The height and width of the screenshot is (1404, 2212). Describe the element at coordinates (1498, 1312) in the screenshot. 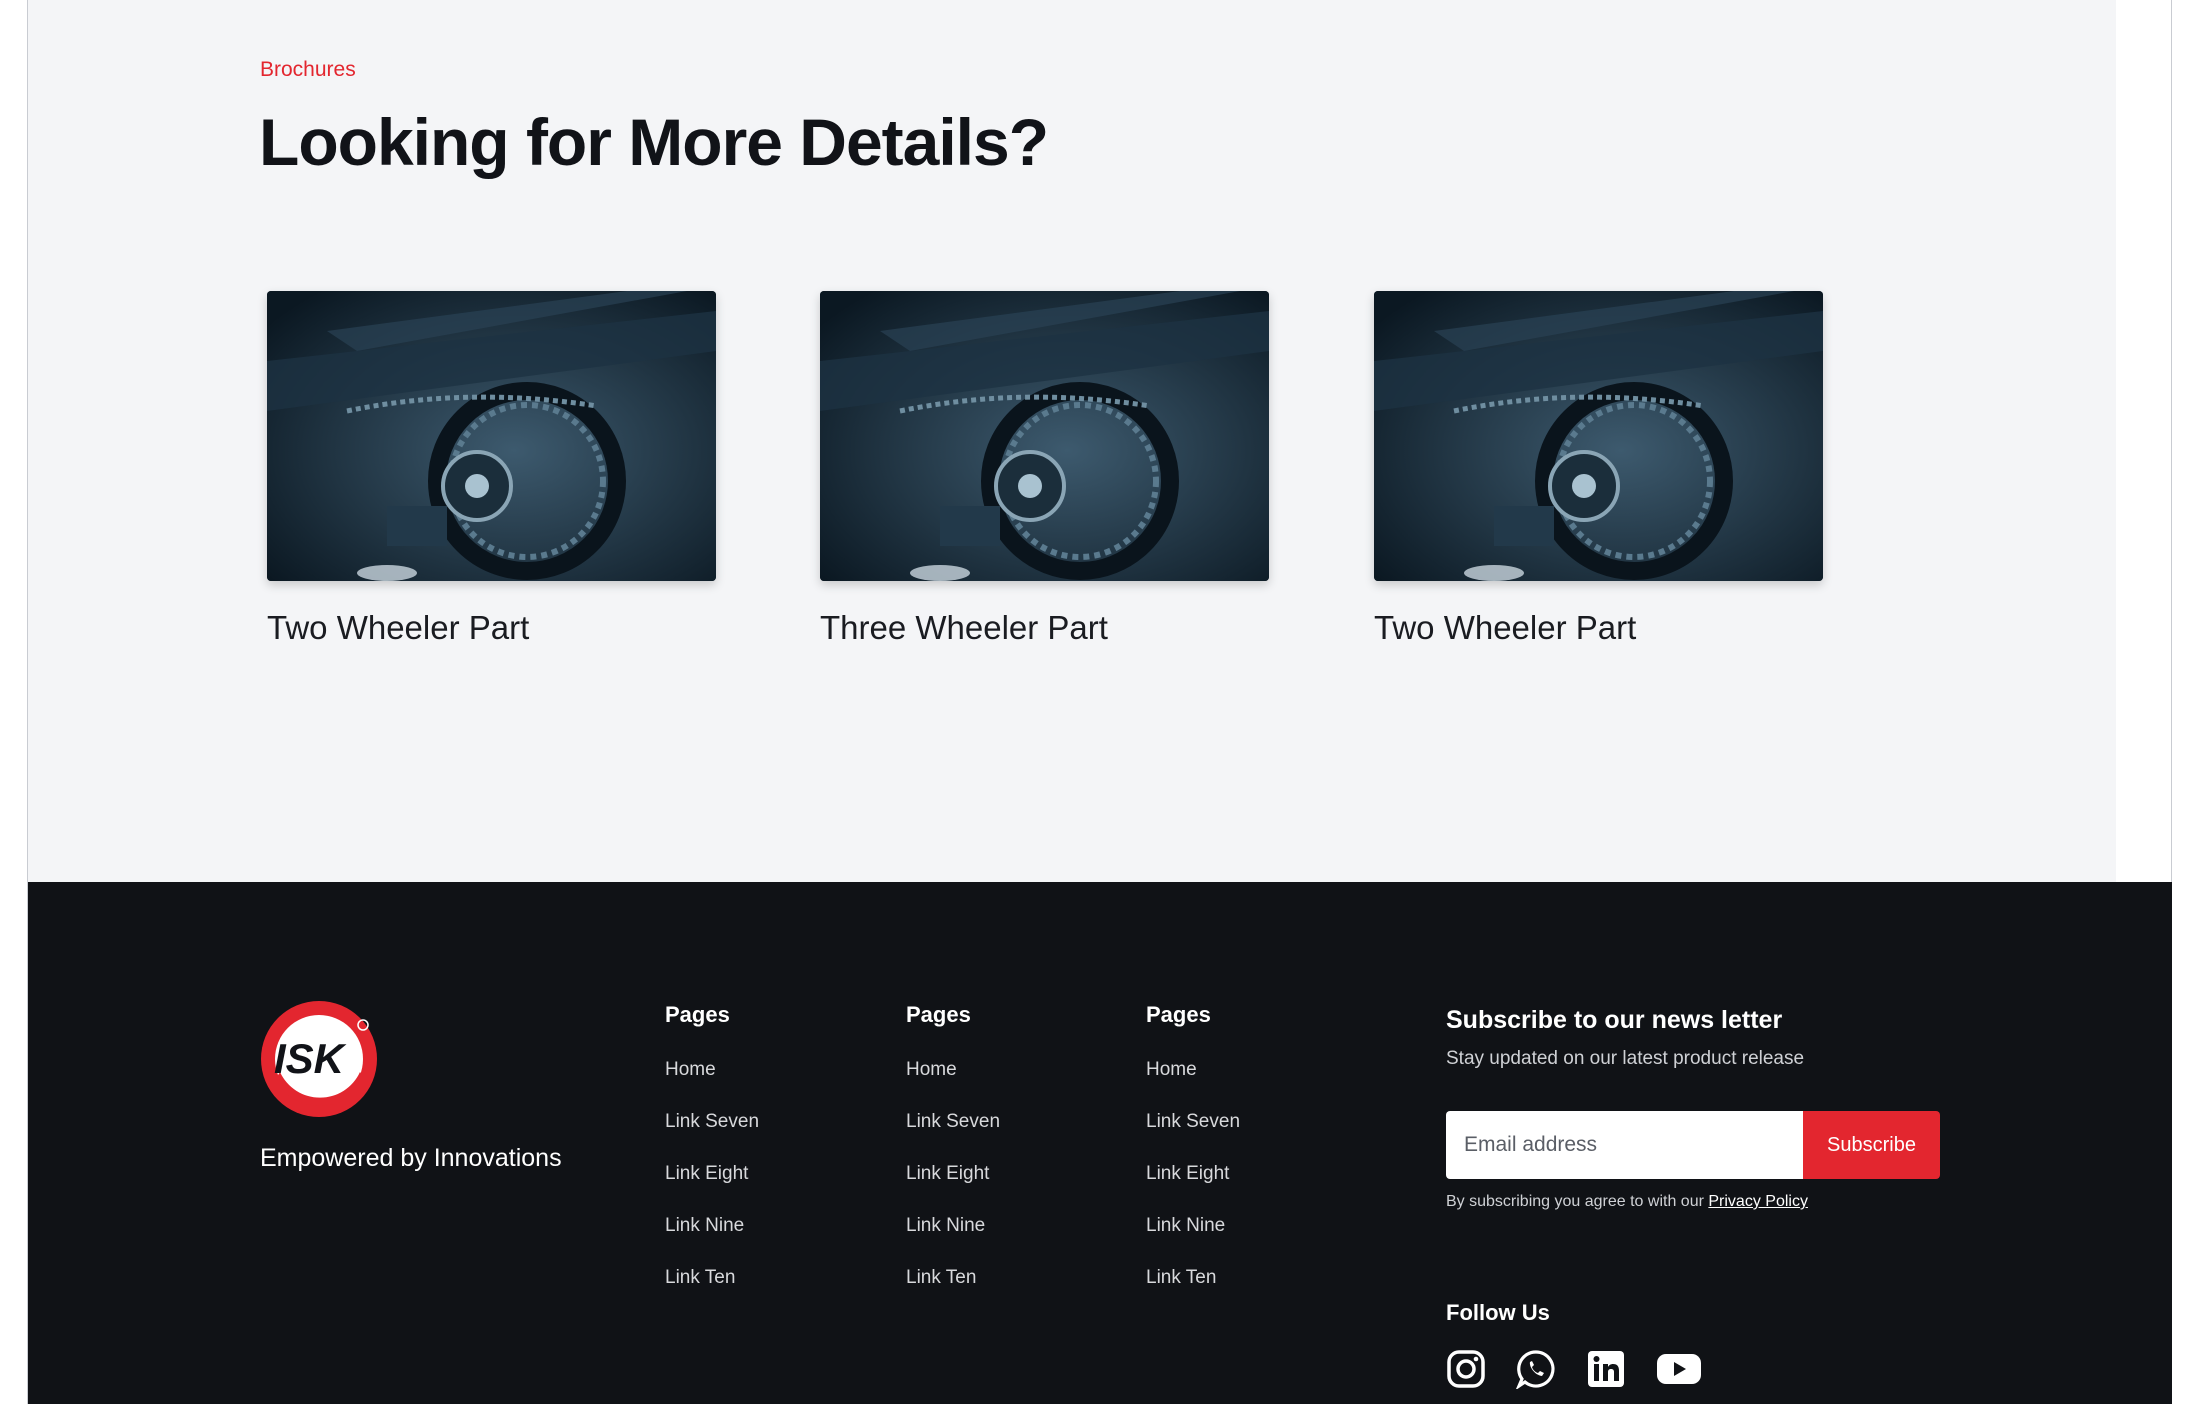

I see `follow-title: Follow Us` at that location.